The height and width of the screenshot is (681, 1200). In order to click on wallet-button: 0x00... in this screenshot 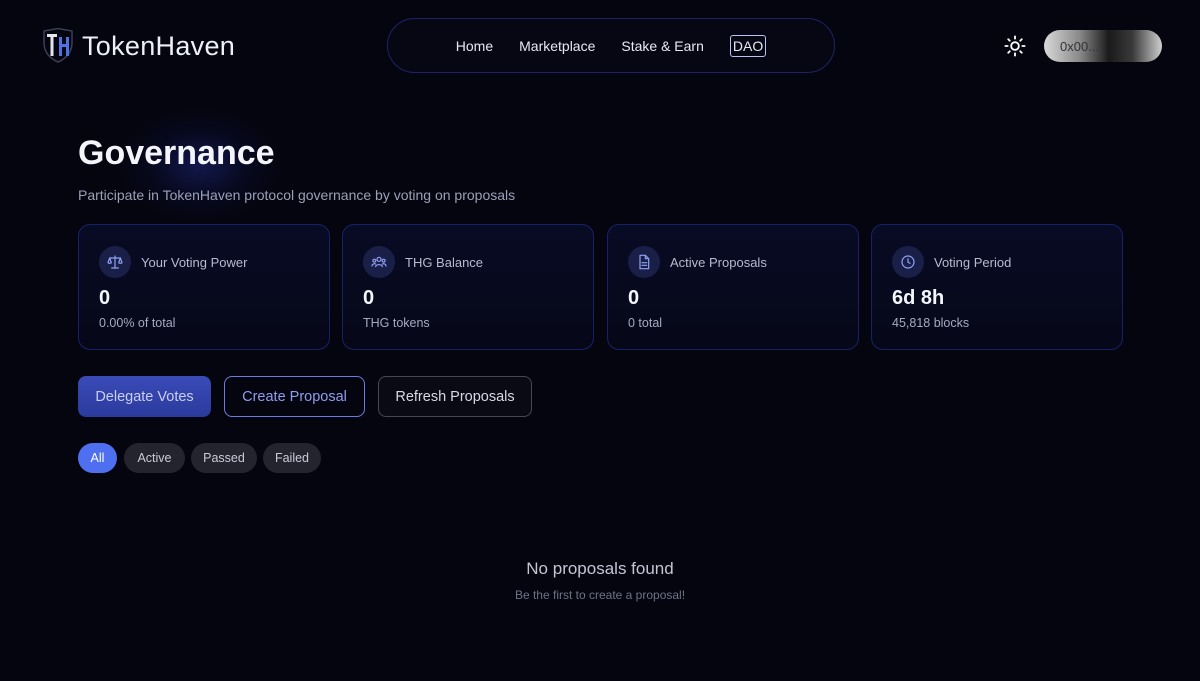, I will do `click(1103, 46)`.